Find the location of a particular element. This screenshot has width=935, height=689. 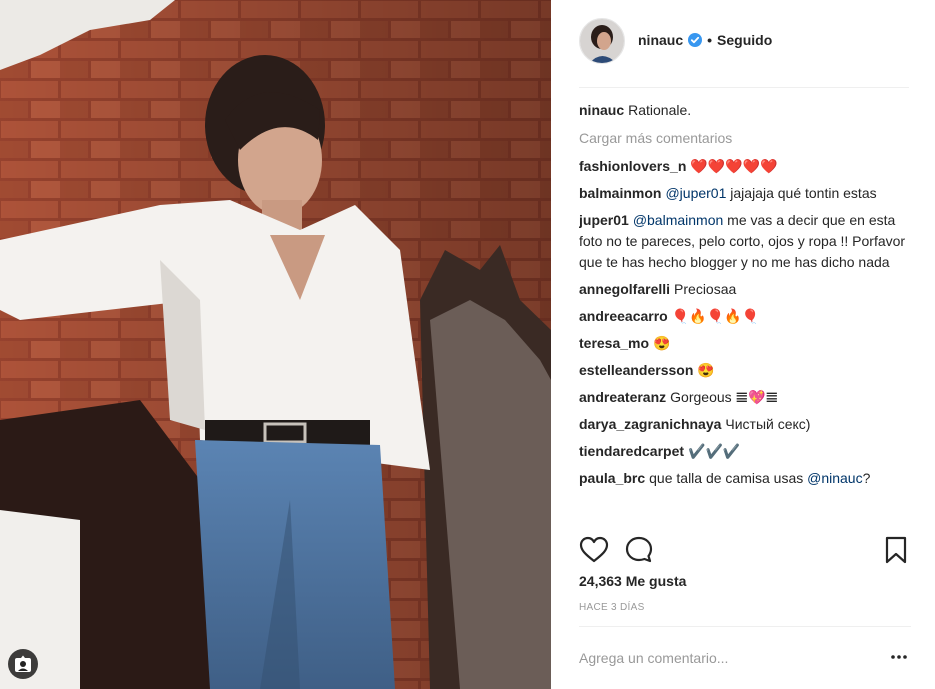

user-tag-icon is located at coordinates (23, 664).